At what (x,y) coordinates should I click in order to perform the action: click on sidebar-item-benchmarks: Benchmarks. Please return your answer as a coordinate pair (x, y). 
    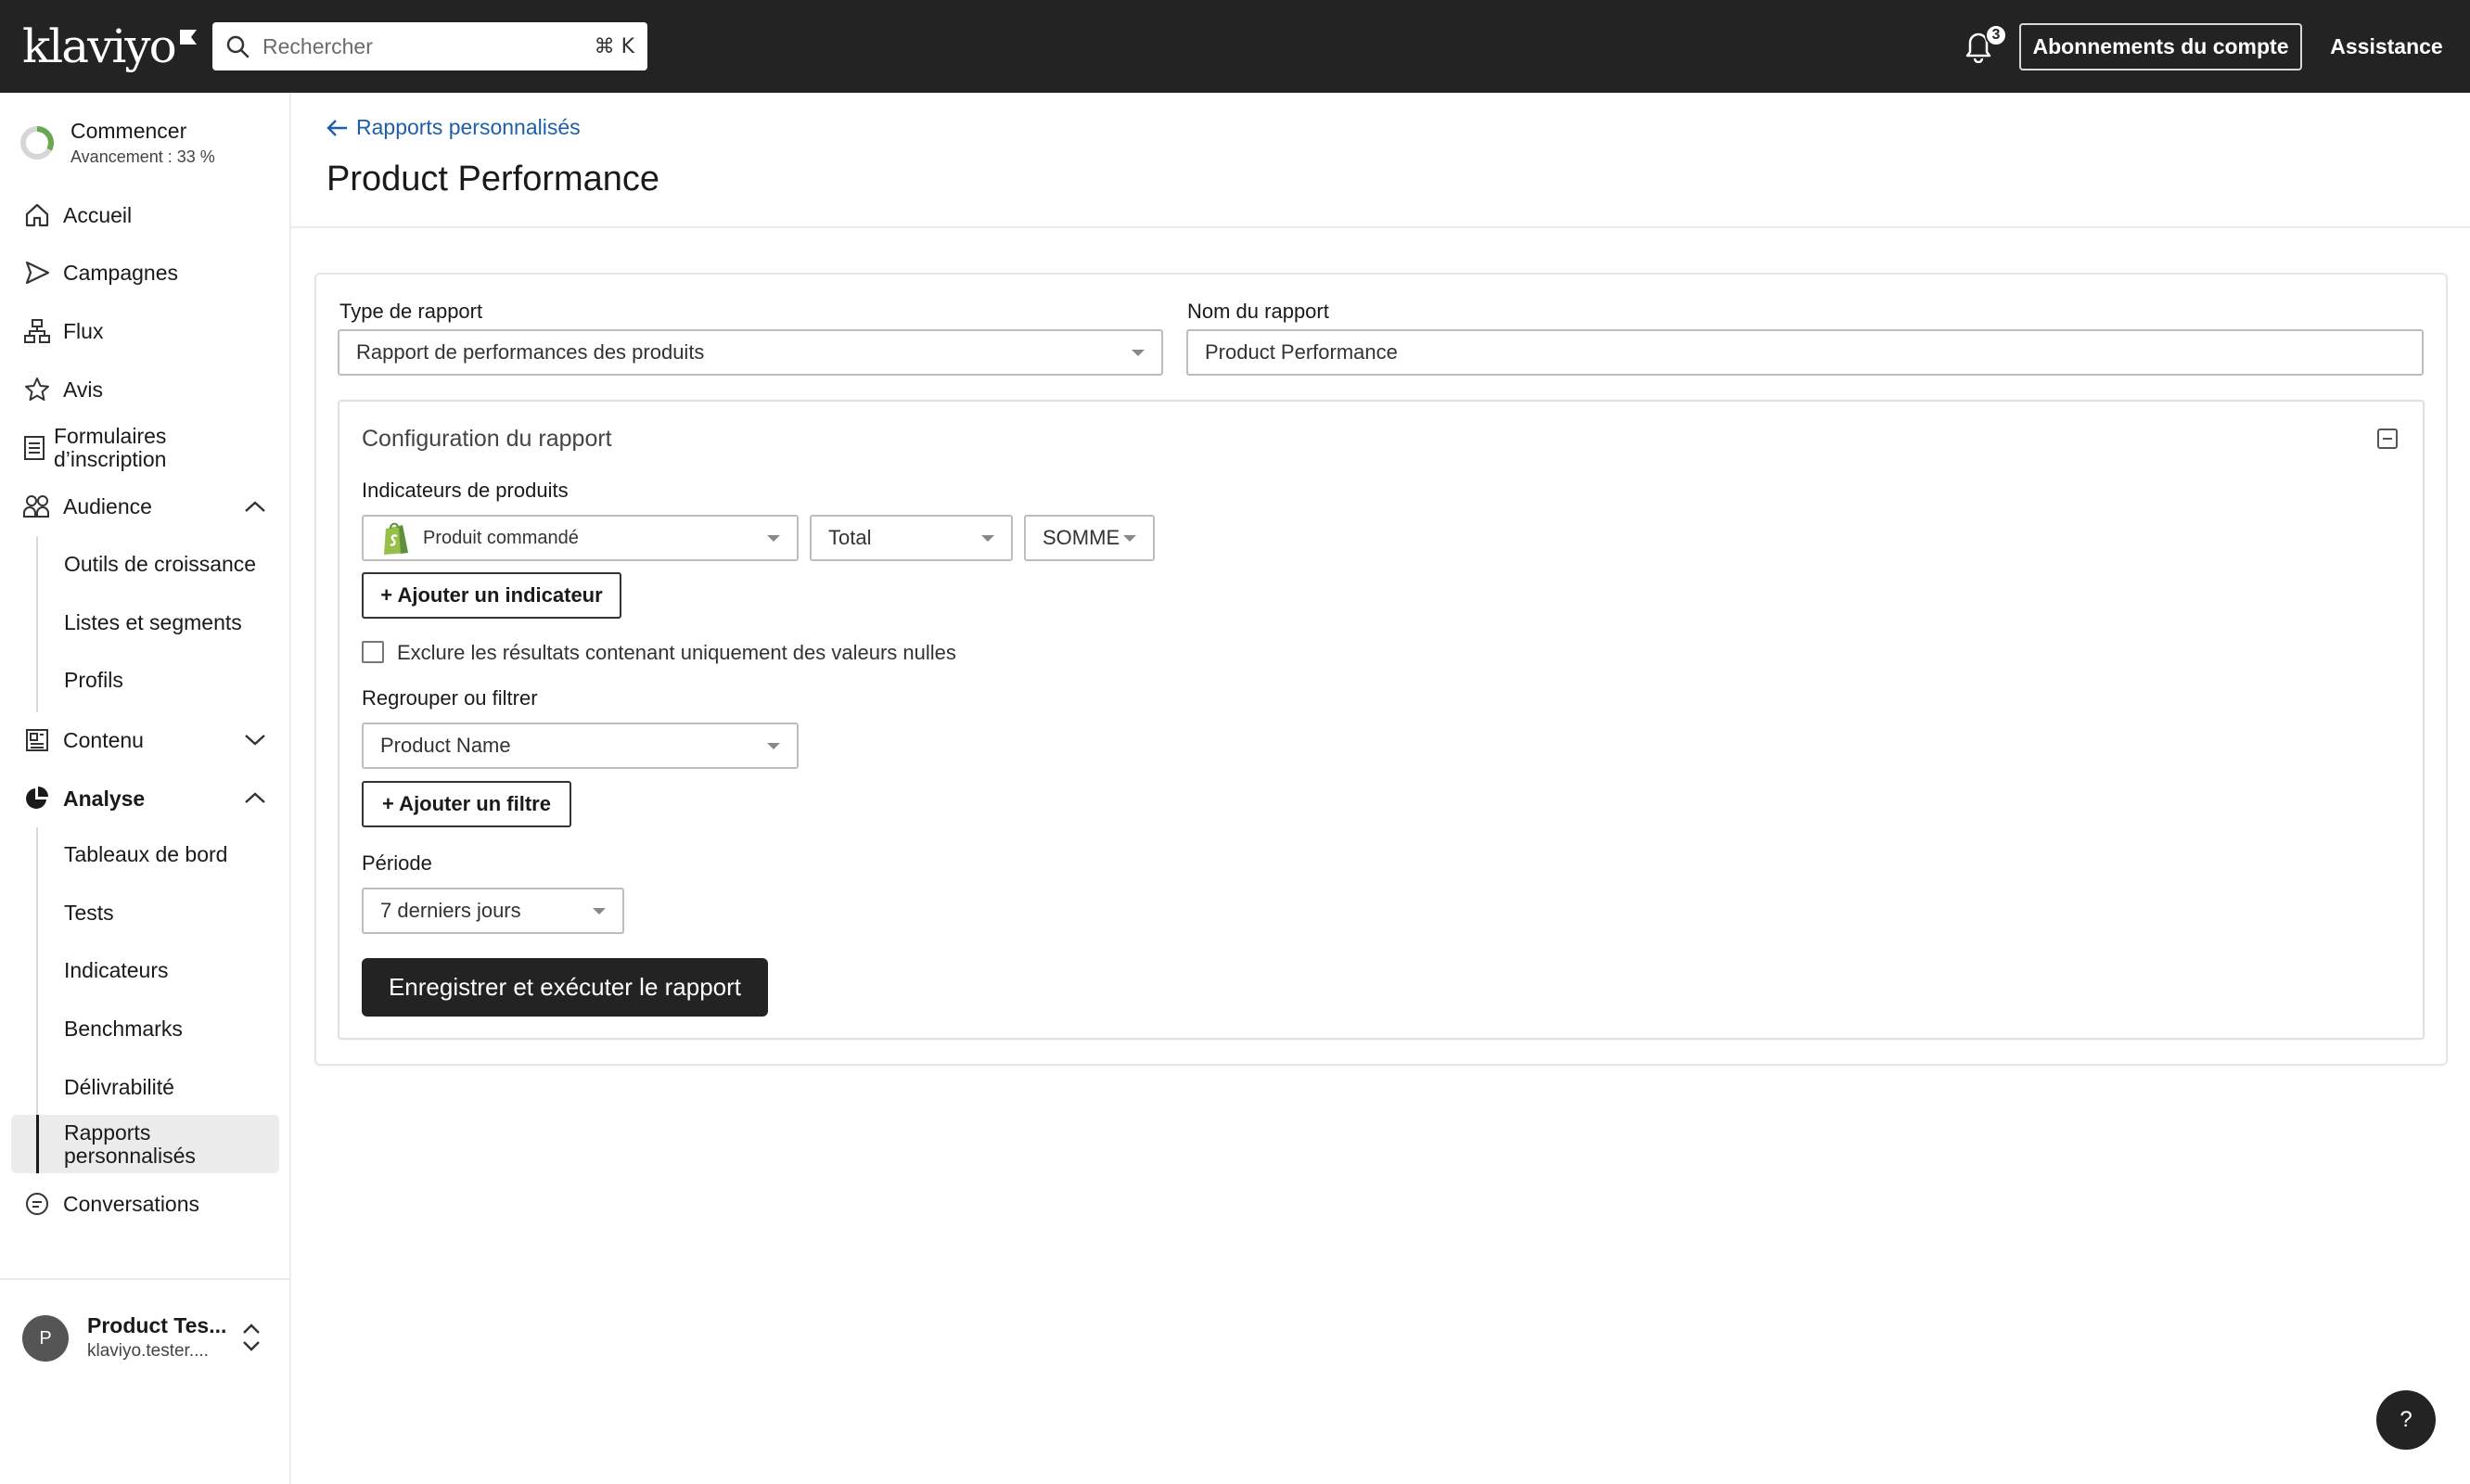
    Looking at the image, I should click on (123, 1029).